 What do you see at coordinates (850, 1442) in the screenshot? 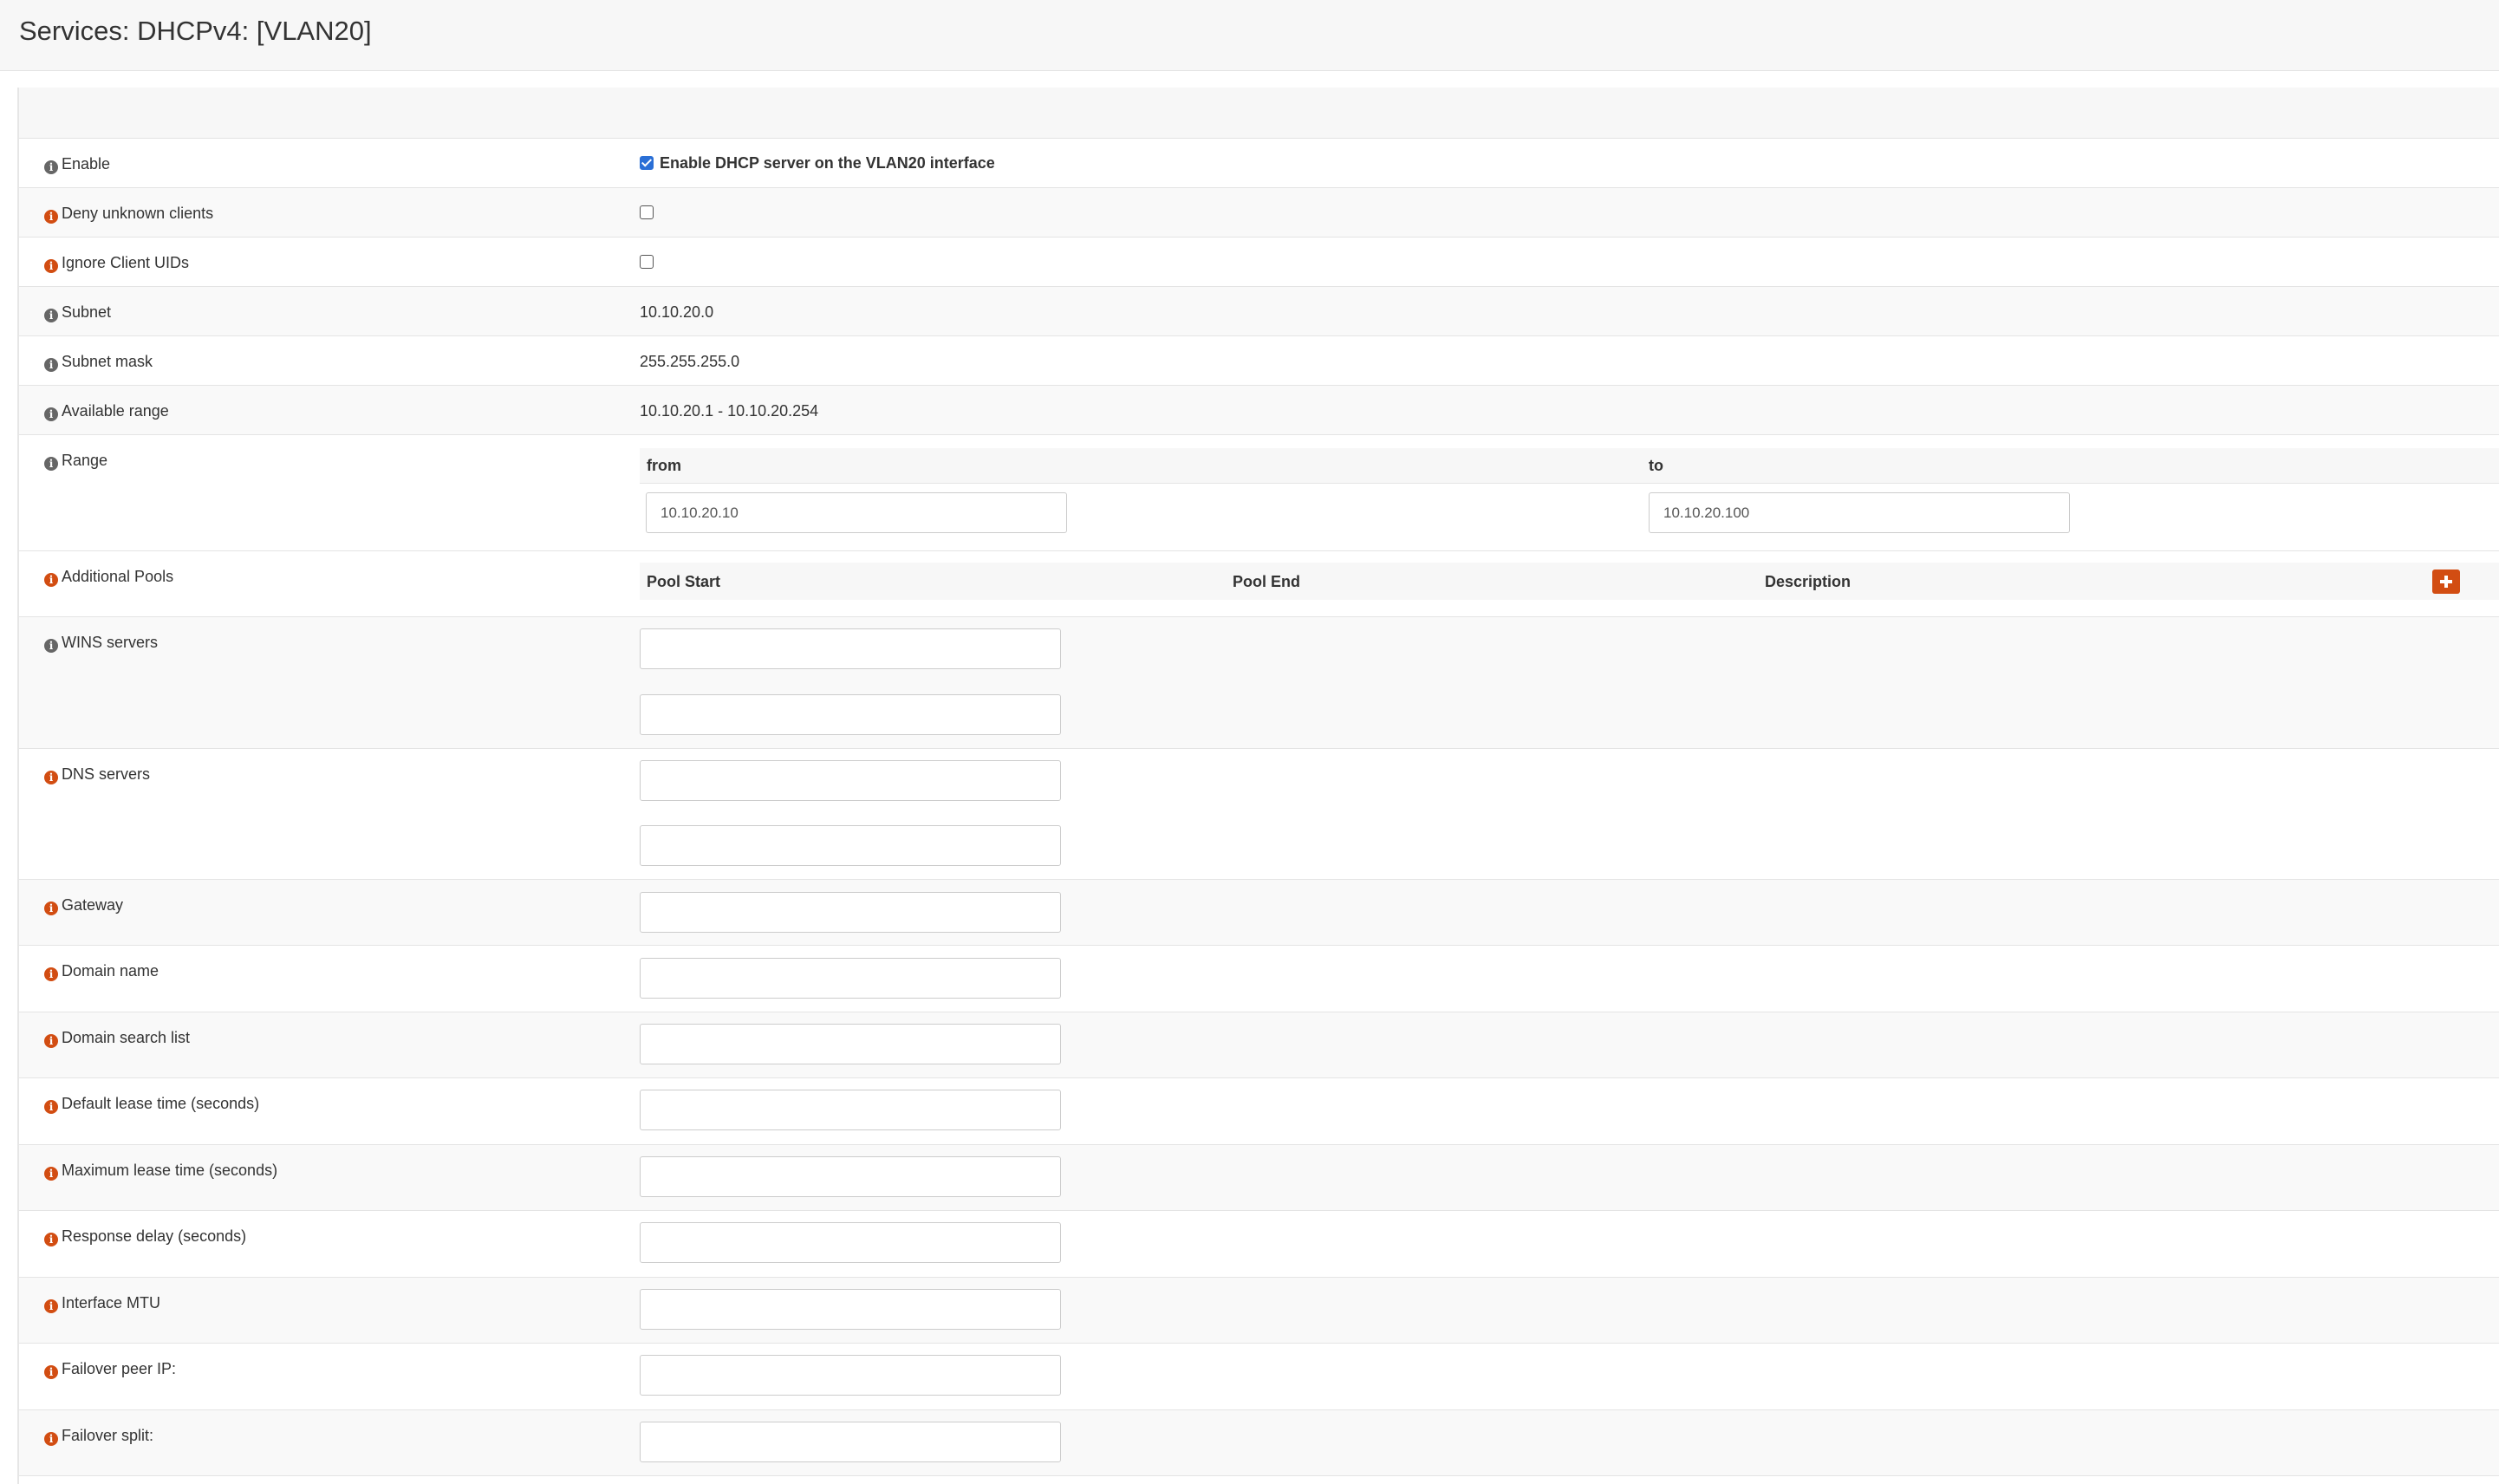
I see `failover-split-input` at bounding box center [850, 1442].